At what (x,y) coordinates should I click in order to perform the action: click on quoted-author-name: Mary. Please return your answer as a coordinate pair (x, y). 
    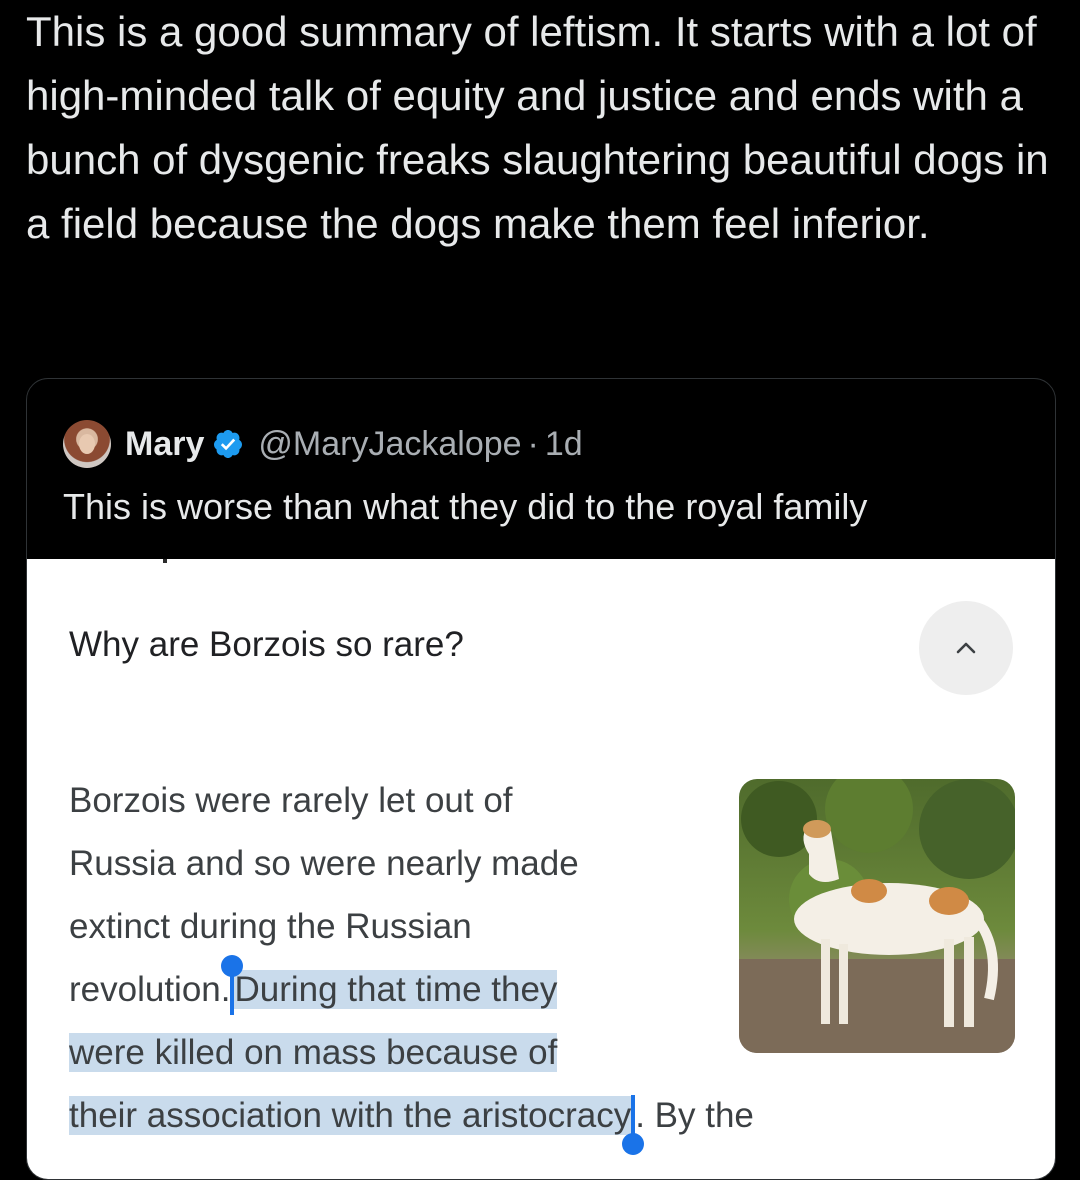
    Looking at the image, I should click on (164, 444).